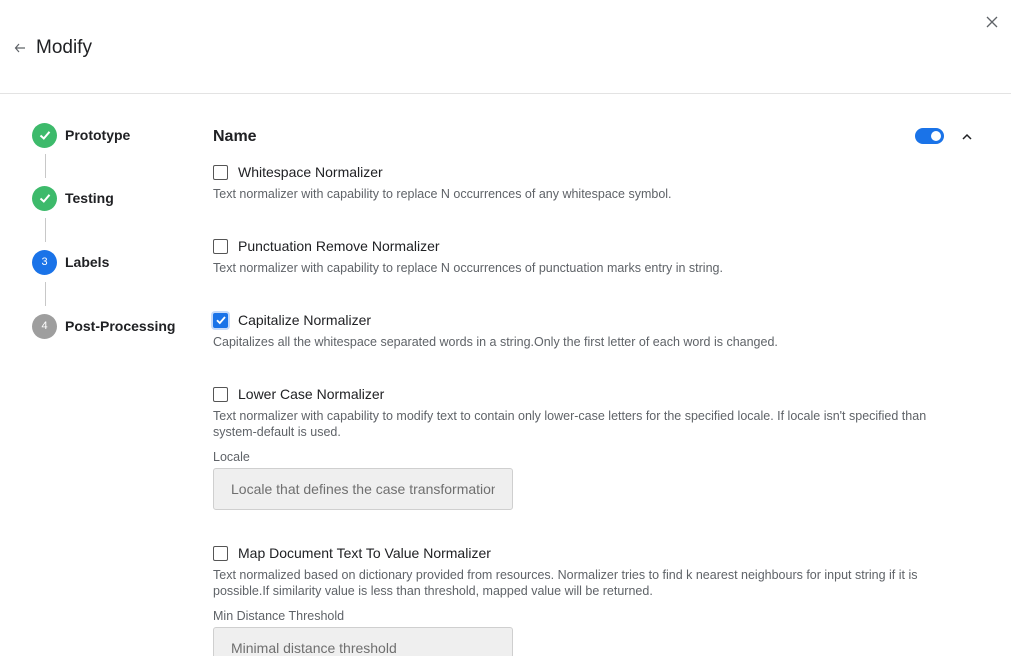 The image size is (1011, 656). I want to click on section-title: Name, so click(235, 136).